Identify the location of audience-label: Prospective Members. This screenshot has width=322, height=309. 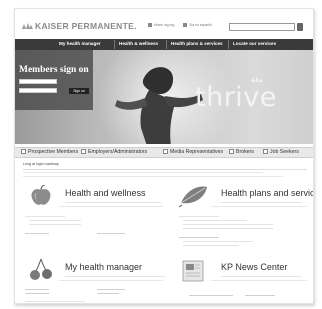
(53, 152).